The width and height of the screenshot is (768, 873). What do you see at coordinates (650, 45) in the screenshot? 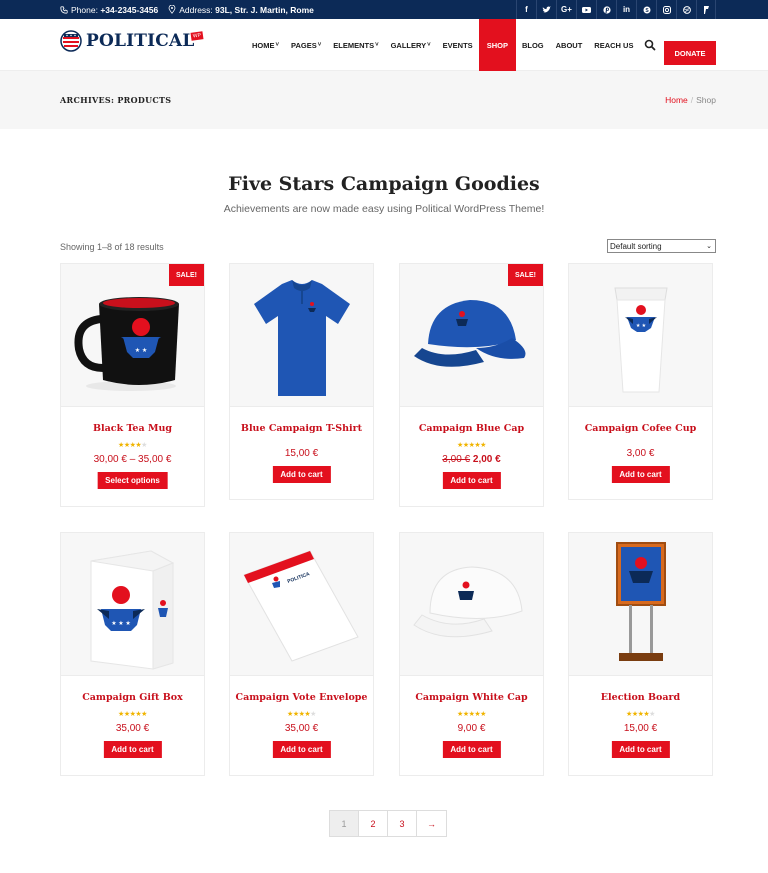
I see `search-icon` at bounding box center [650, 45].